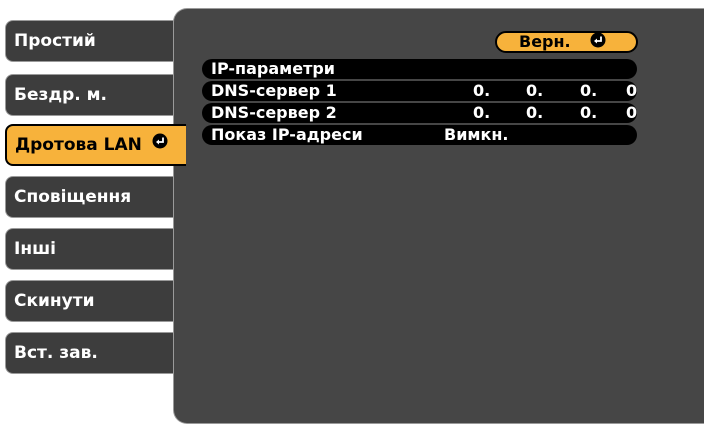 Image resolution: width=704 pixels, height=433 pixels. Describe the element at coordinates (482, 90) in the screenshot. I see `dns1-octet-1: 0.` at that location.